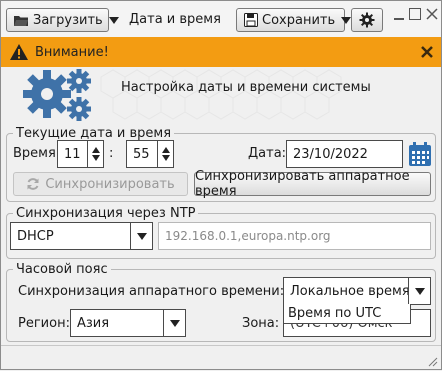 The height and width of the screenshot is (371, 442). I want to click on load-button: Загрузить, so click(62, 20).